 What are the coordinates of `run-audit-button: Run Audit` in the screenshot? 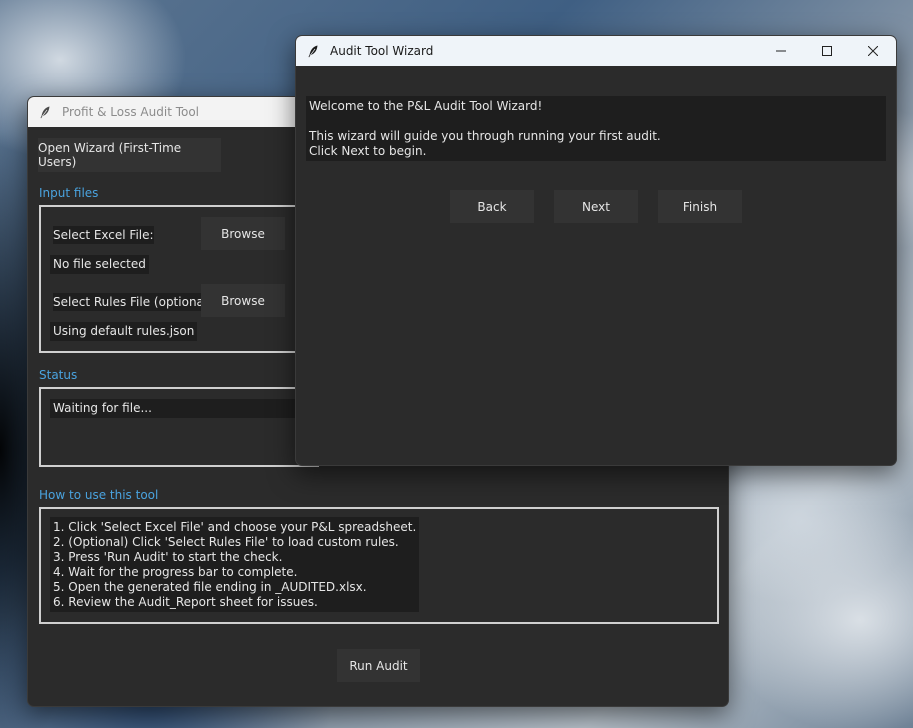 It's located at (378, 665).